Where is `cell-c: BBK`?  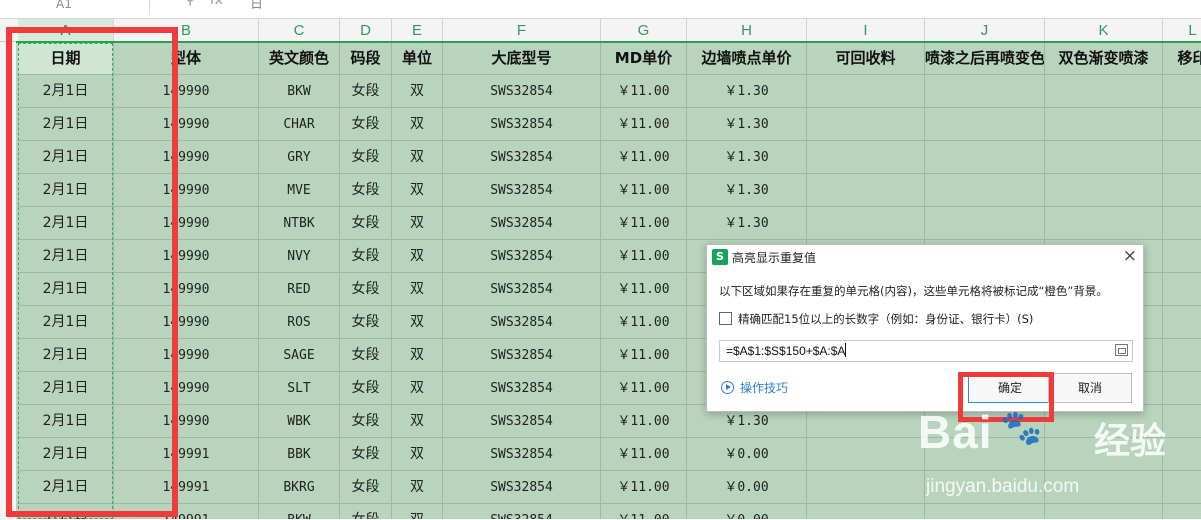
cell-c: BBK is located at coordinates (299, 454).